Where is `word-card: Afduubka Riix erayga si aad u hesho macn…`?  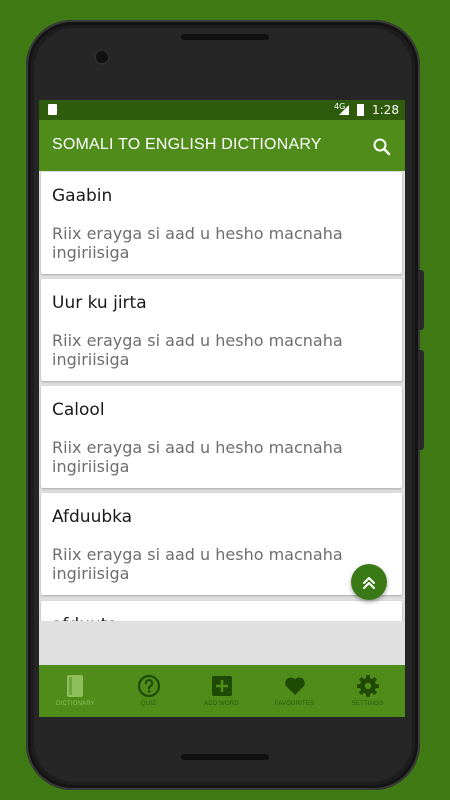 word-card: Afduubka Riix erayga si aad u hesho macn… is located at coordinates (221, 544).